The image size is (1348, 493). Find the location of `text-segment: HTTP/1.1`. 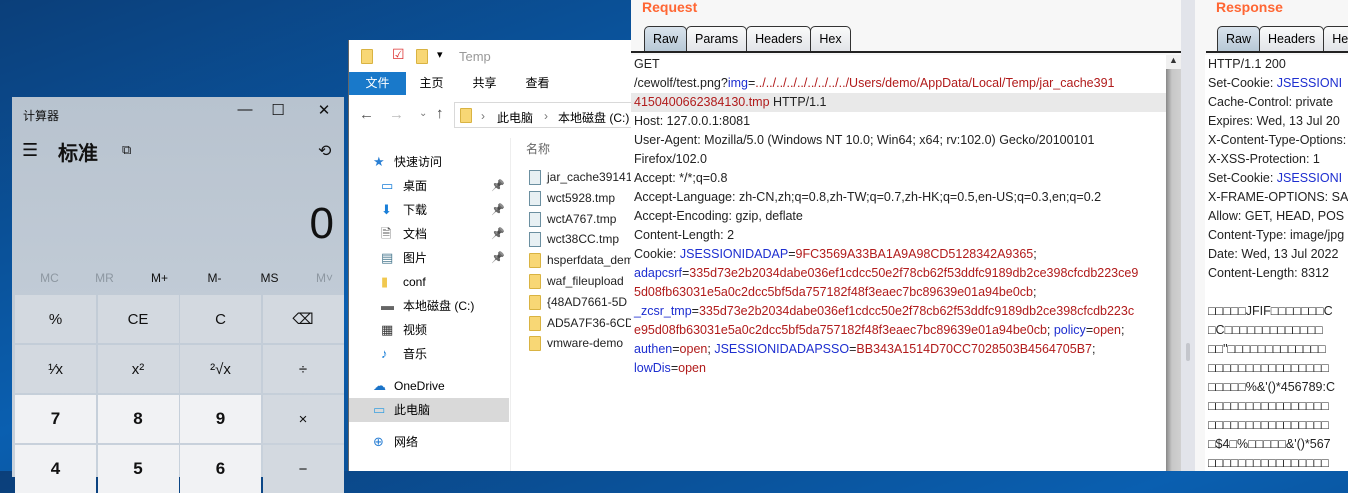

text-segment: HTTP/1.1 is located at coordinates (798, 102).